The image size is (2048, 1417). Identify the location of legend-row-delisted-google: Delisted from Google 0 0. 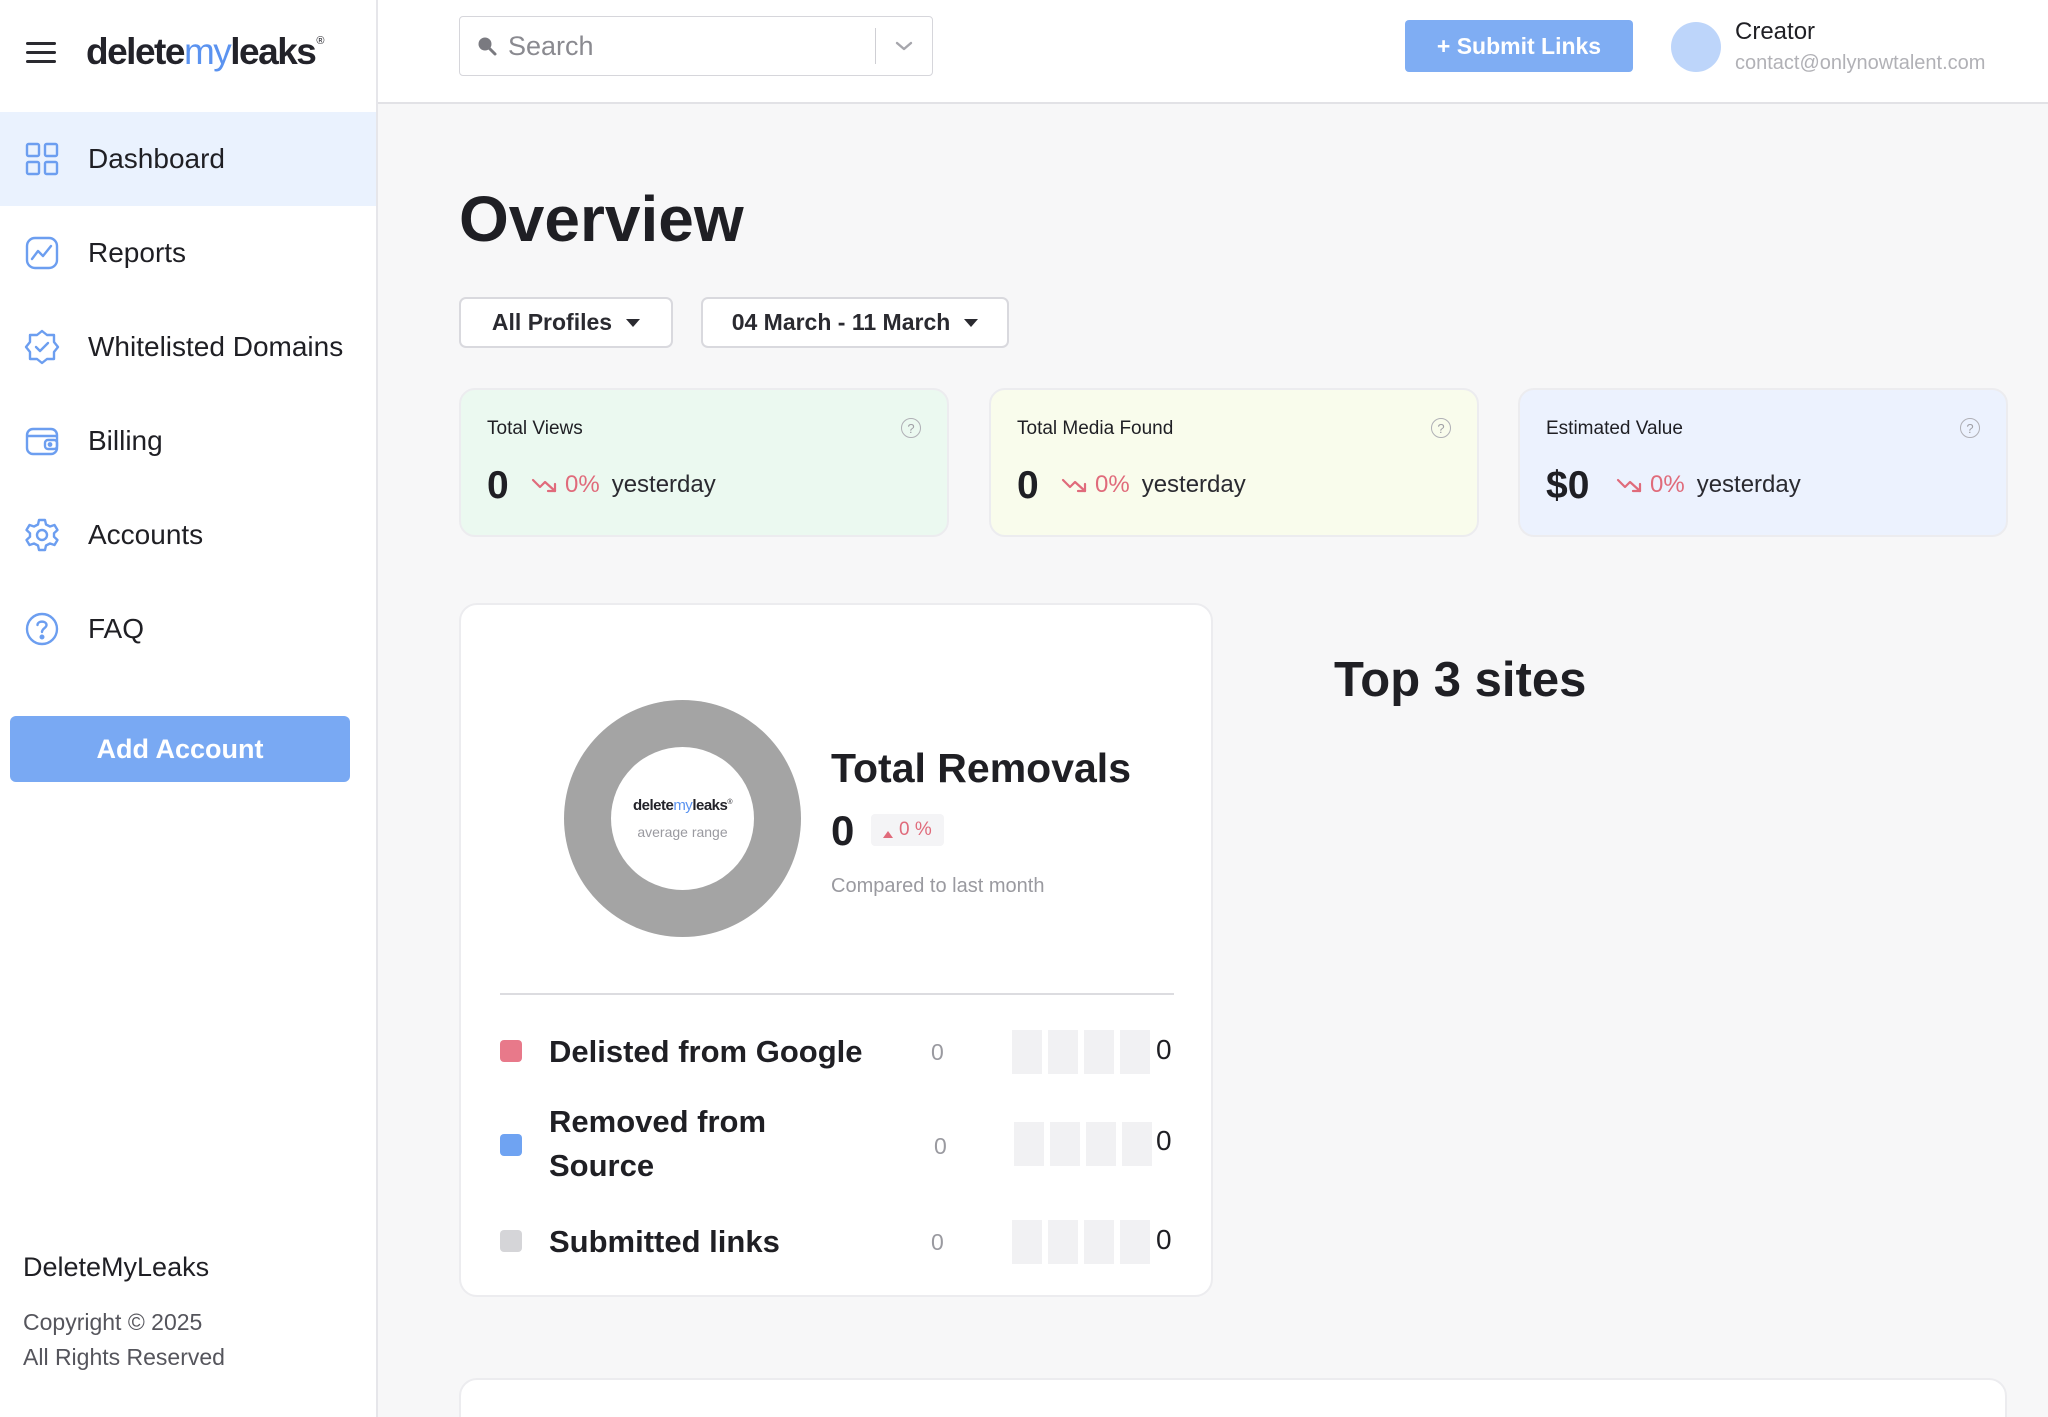
(837, 1052).